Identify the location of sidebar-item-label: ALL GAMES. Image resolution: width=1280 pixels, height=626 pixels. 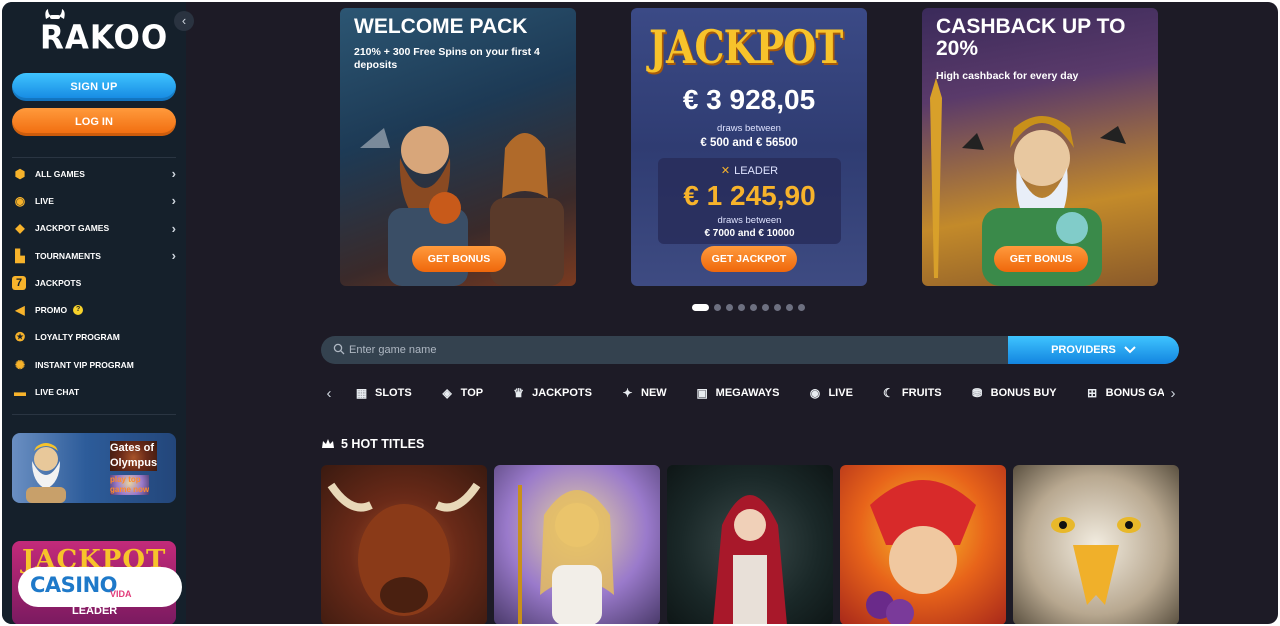
(60, 173).